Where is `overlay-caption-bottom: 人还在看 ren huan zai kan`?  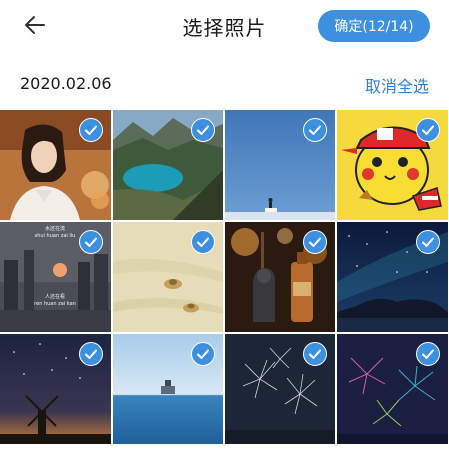
overlay-caption-bottom: 人还在看 ren huan zai kan is located at coordinates (55, 301).